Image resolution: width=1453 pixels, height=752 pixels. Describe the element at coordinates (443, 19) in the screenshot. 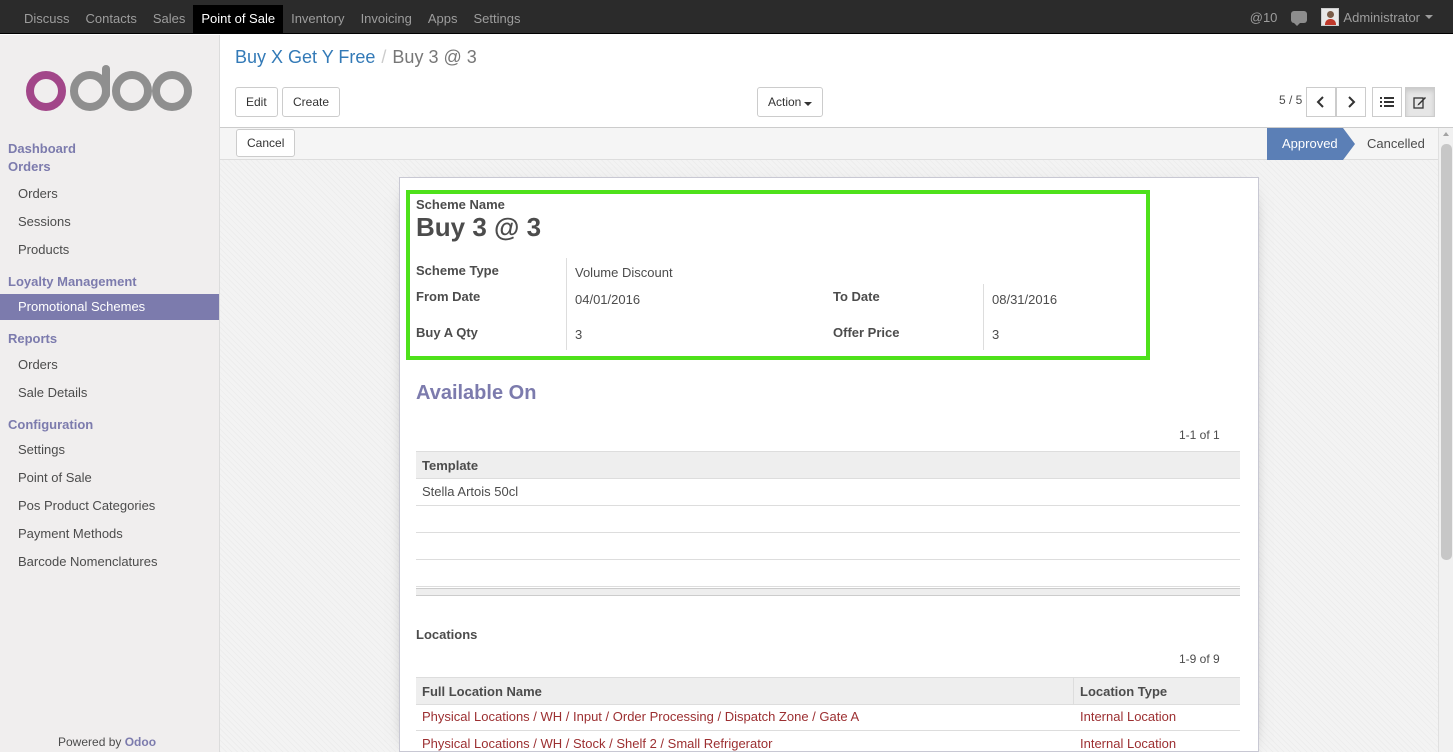

I see `menu-apps: Apps` at that location.